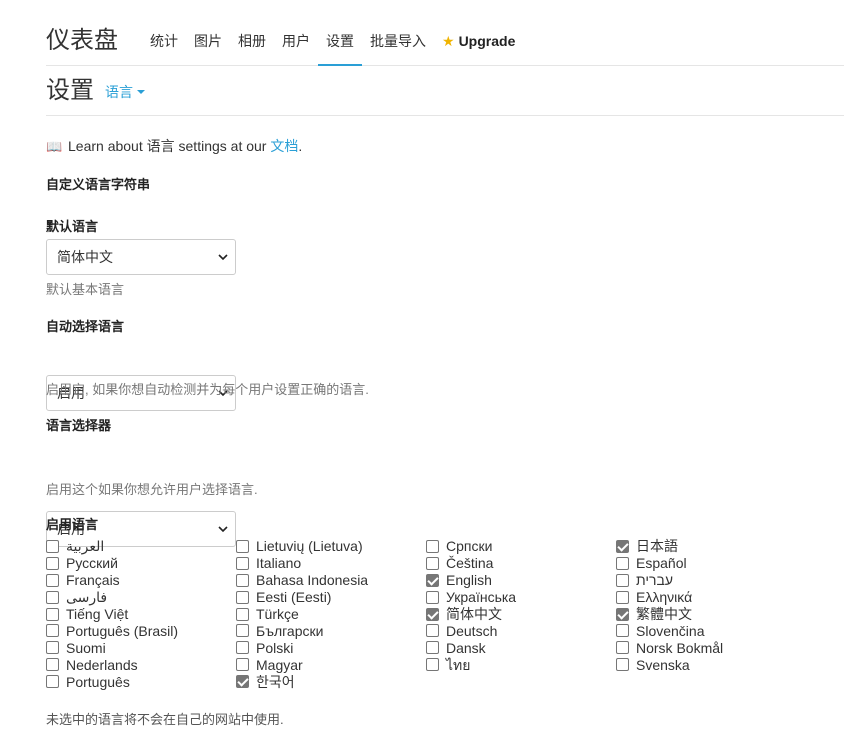  What do you see at coordinates (72, 524) in the screenshot?
I see `enabled-languages-label: 启用语言` at bounding box center [72, 524].